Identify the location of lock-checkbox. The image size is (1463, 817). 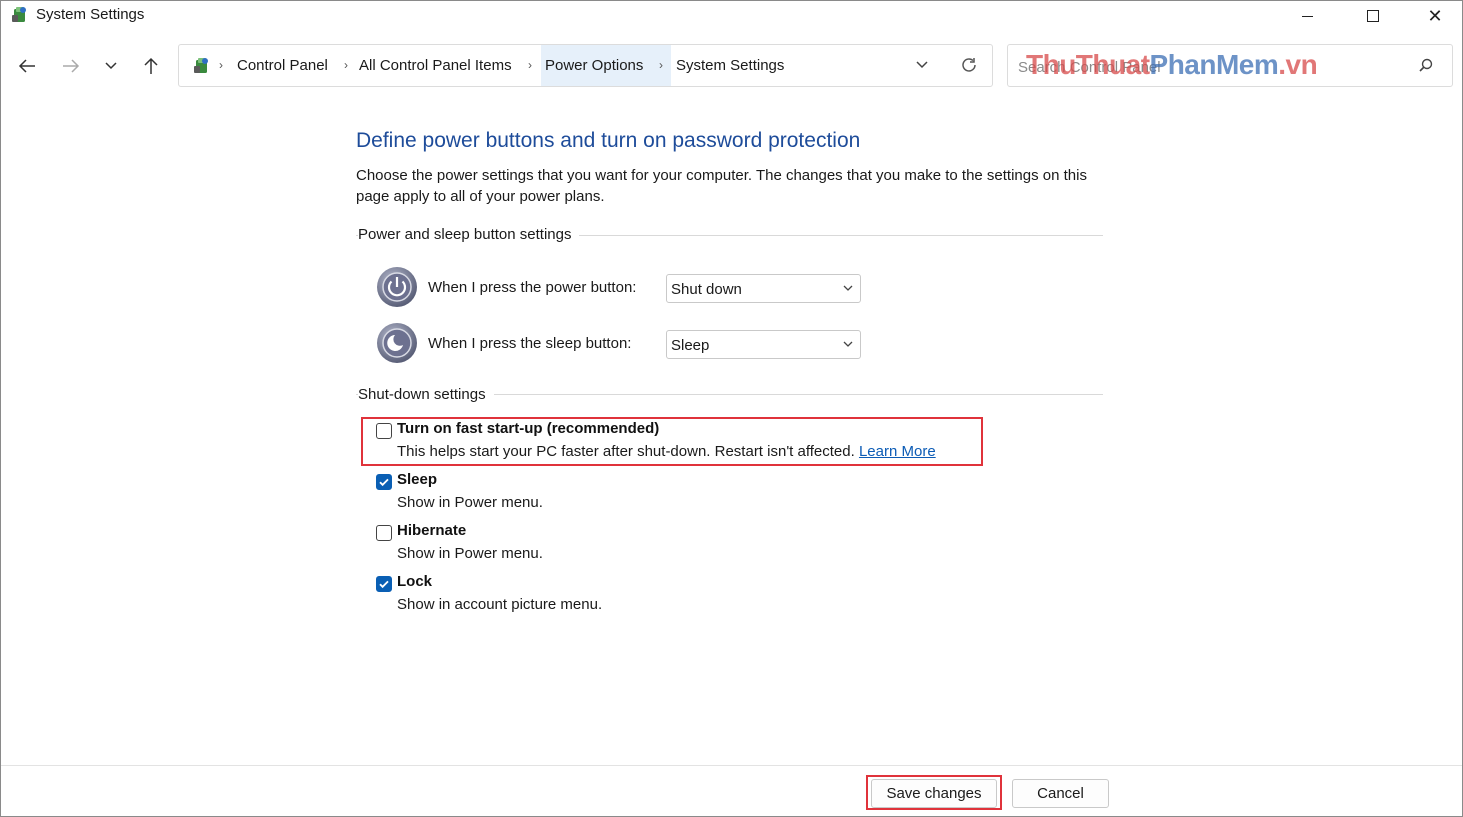
(384, 584).